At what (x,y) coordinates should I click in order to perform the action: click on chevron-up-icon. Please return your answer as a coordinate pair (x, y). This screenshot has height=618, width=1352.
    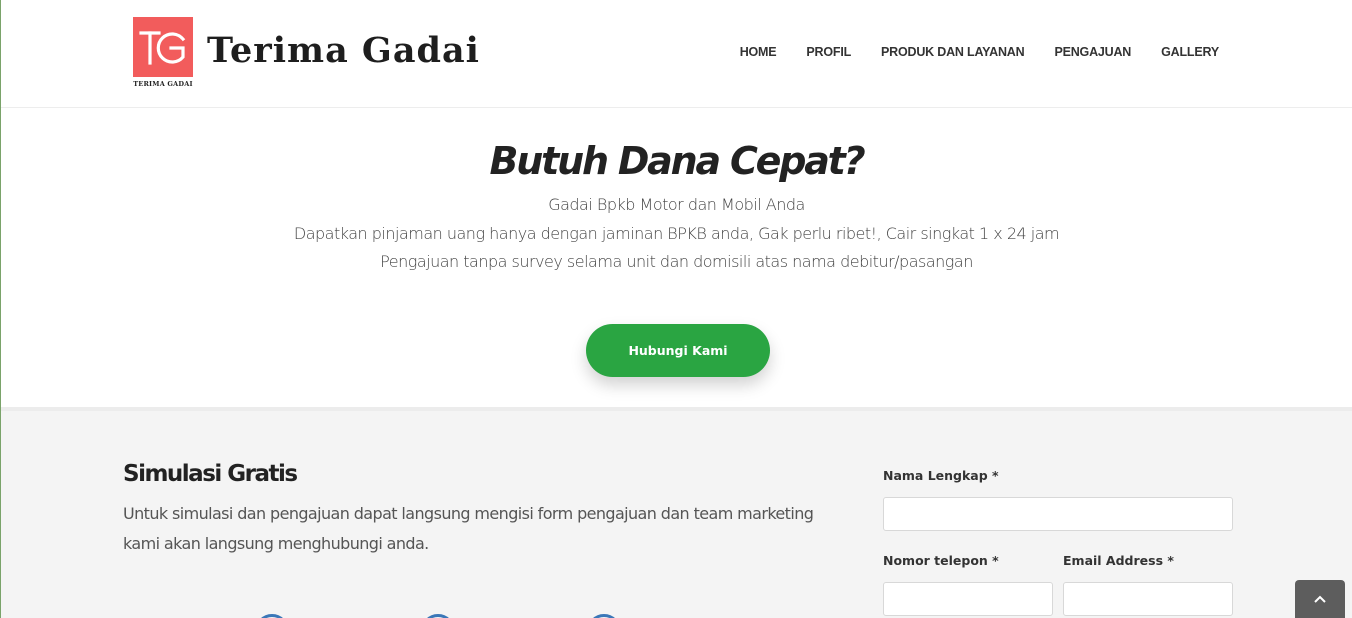
    Looking at the image, I should click on (1320, 599).